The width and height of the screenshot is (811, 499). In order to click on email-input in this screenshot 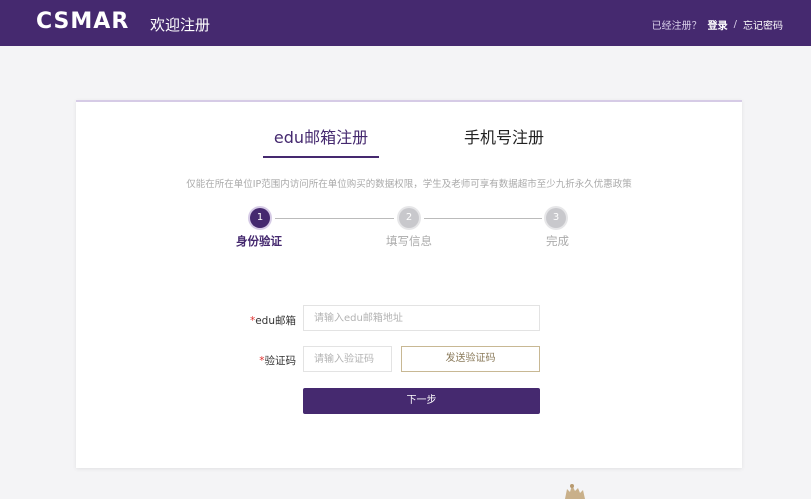, I will do `click(421, 318)`.